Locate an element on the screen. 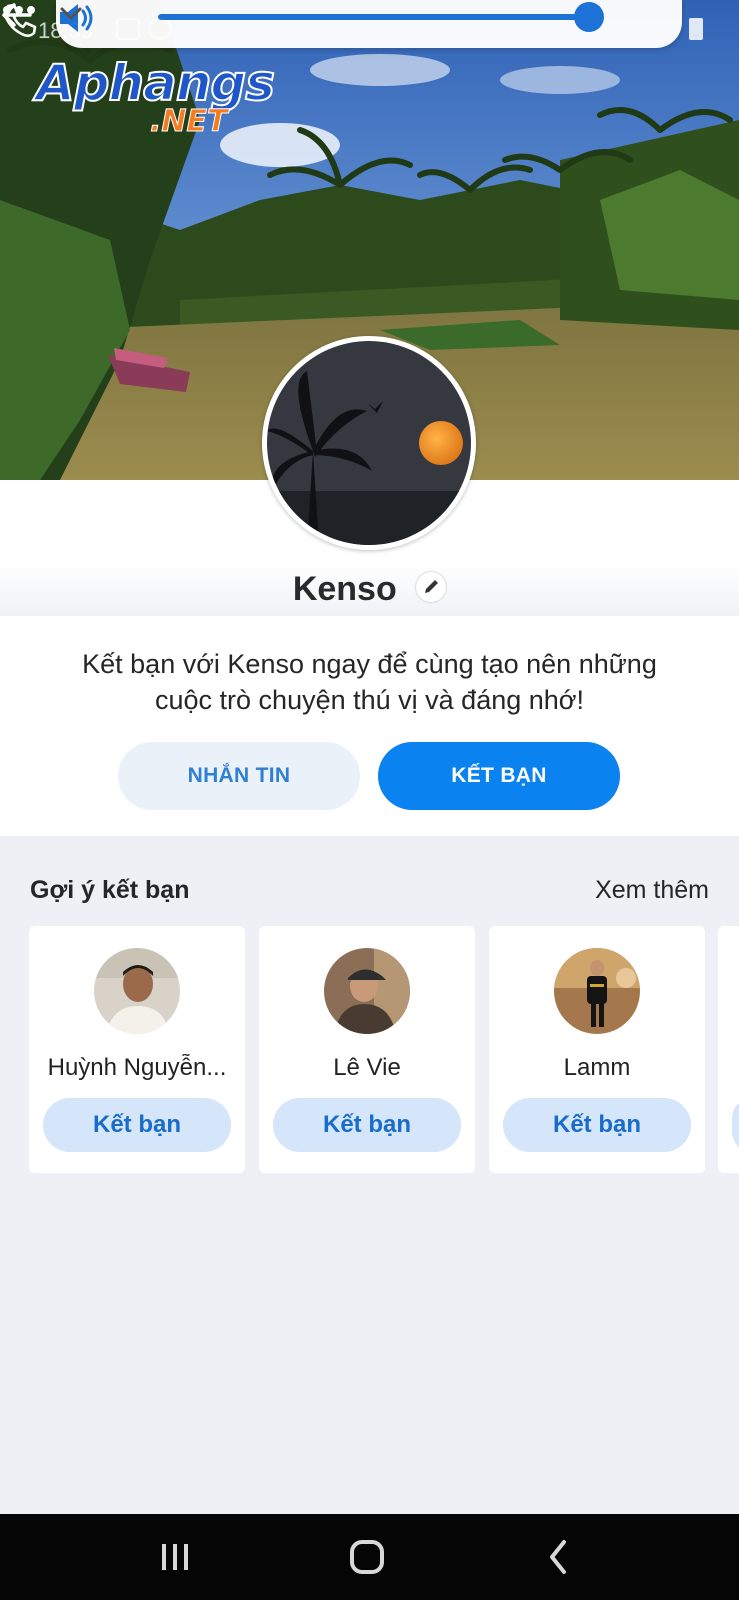  suggestions-title: Gợi ý kết bạn is located at coordinates (110, 890).